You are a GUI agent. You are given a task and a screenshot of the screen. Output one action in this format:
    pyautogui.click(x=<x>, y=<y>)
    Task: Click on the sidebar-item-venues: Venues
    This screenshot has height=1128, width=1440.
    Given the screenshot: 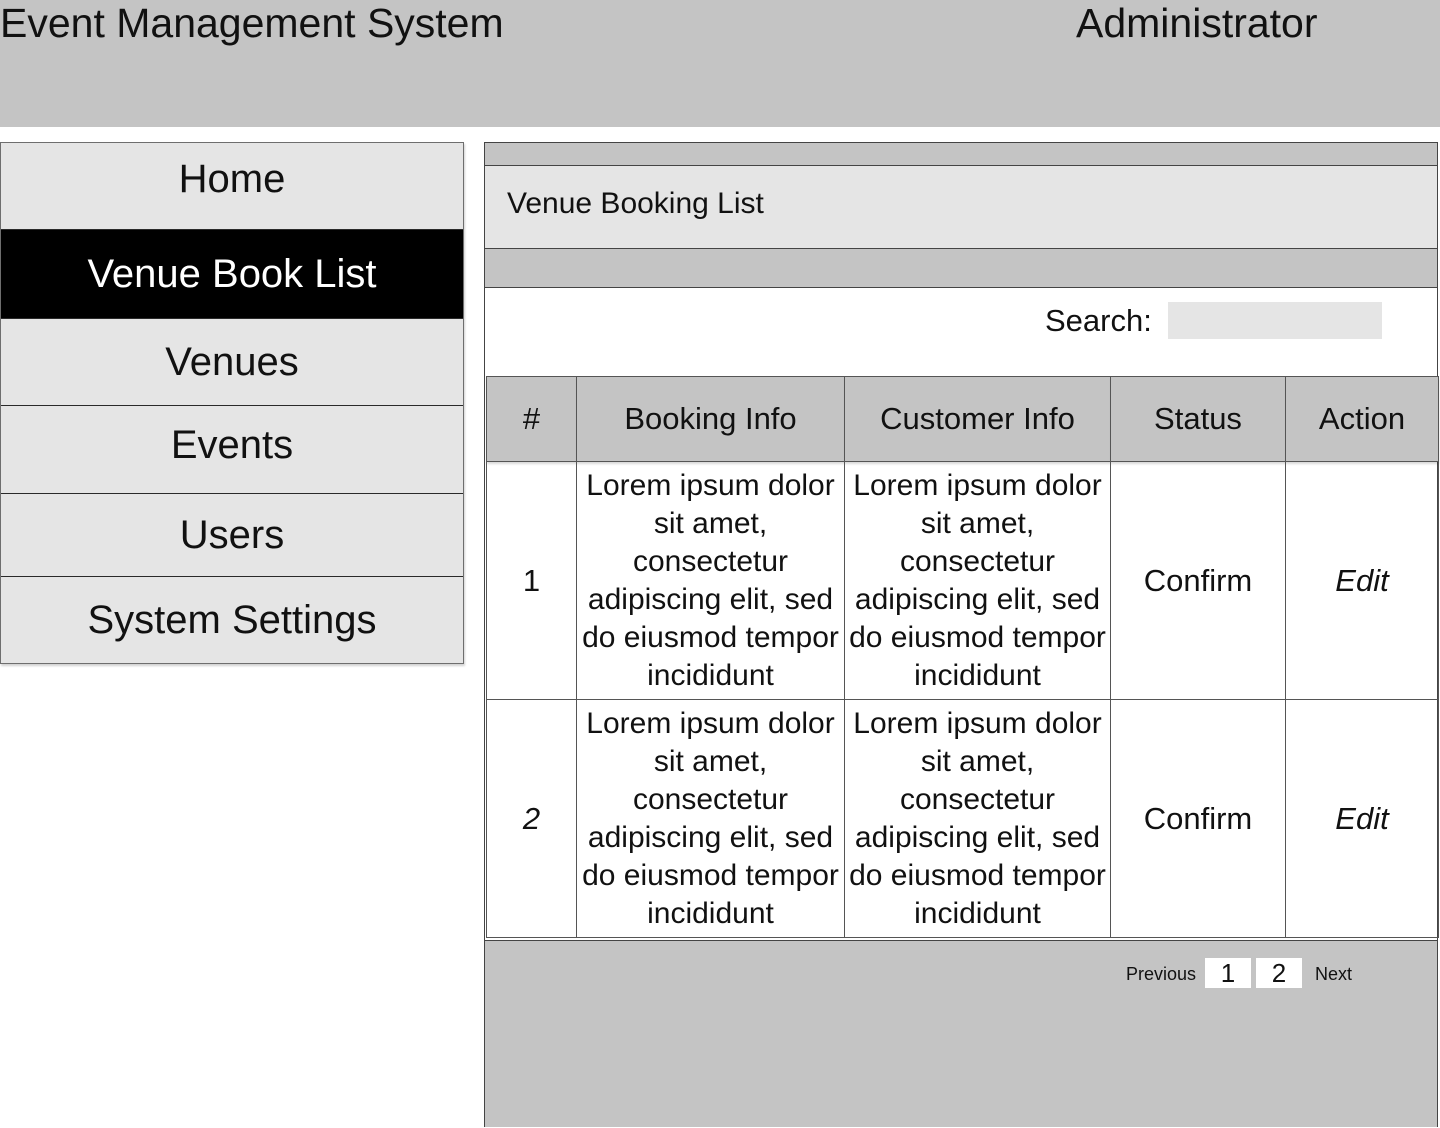 What is the action you would take?
    pyautogui.click(x=232, y=362)
    